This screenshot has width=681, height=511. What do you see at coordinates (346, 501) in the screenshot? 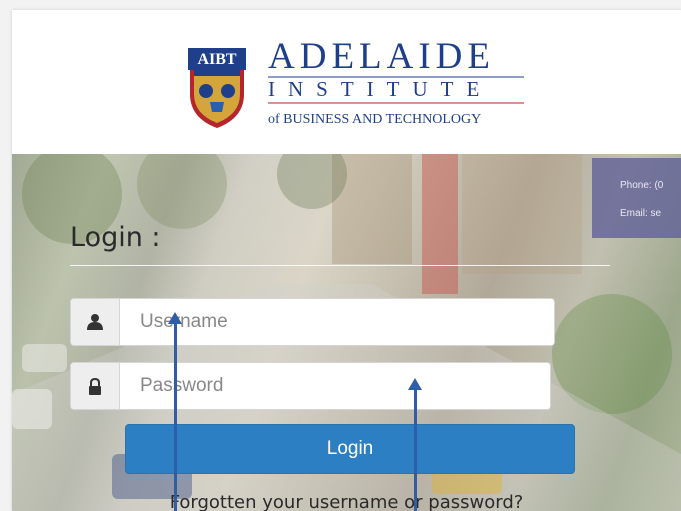
I see `forgot-credentials-link: Forgotten your username or password?` at bounding box center [346, 501].